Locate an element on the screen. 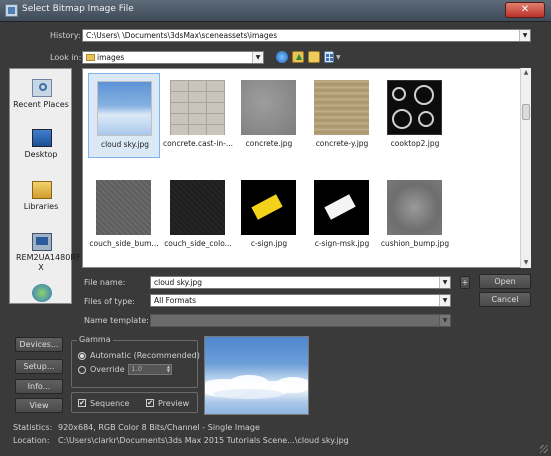 This screenshot has width=551, height=456. place-recent-places: Recent Places is located at coordinates (41, 95).